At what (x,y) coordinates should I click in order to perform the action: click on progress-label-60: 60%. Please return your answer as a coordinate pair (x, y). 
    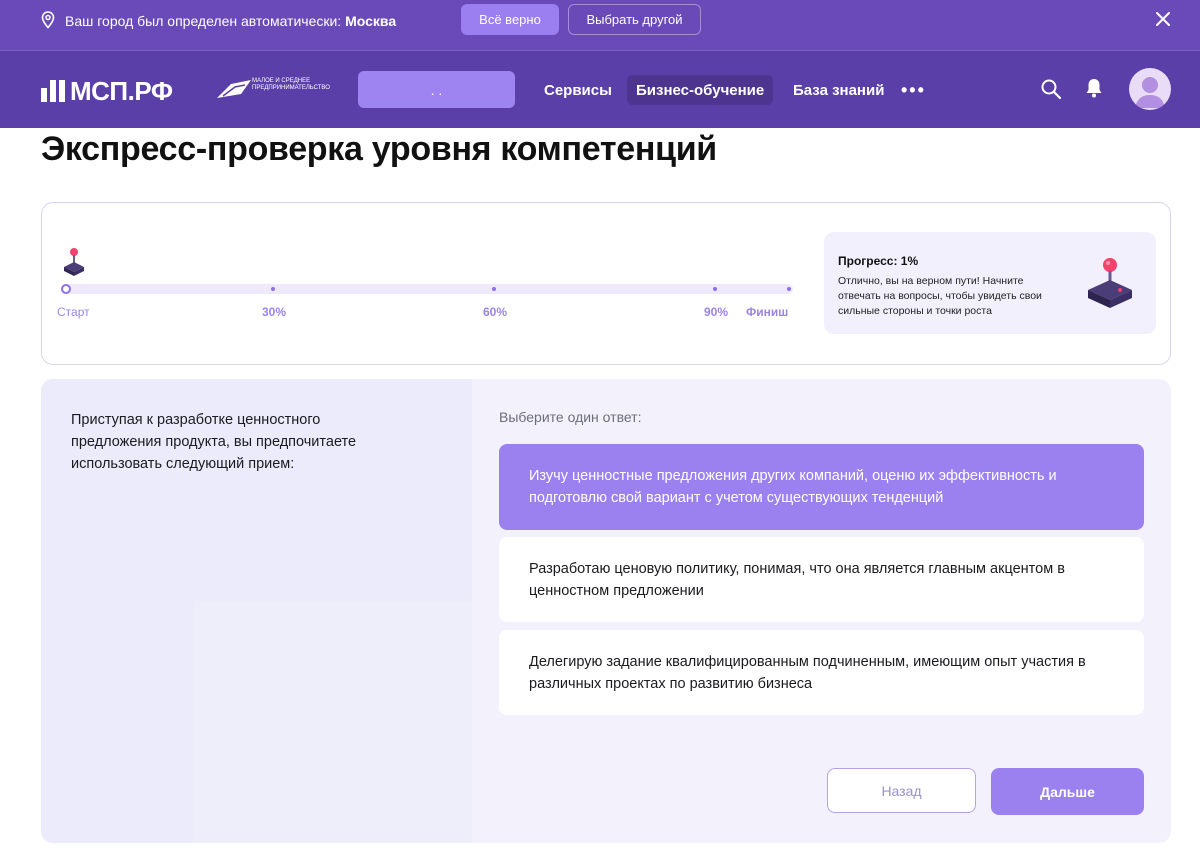
    Looking at the image, I should click on (495, 312).